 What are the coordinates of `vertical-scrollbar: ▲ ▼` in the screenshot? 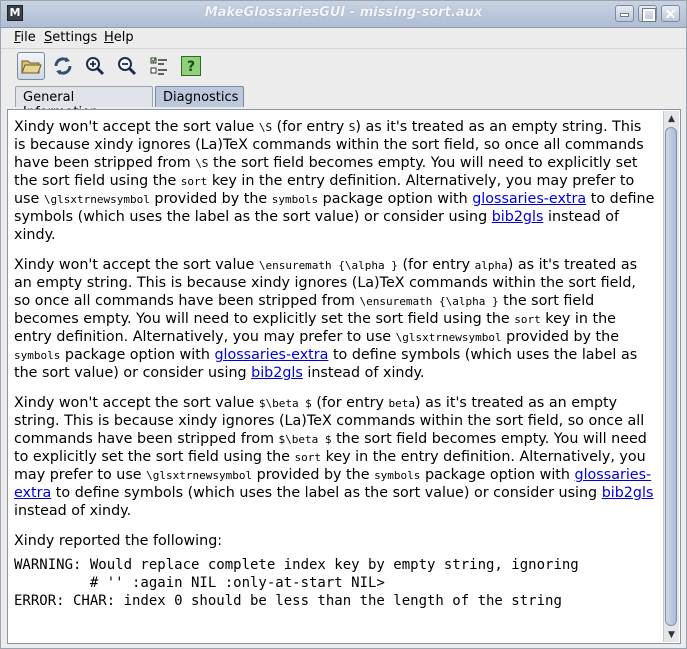 It's located at (671, 376).